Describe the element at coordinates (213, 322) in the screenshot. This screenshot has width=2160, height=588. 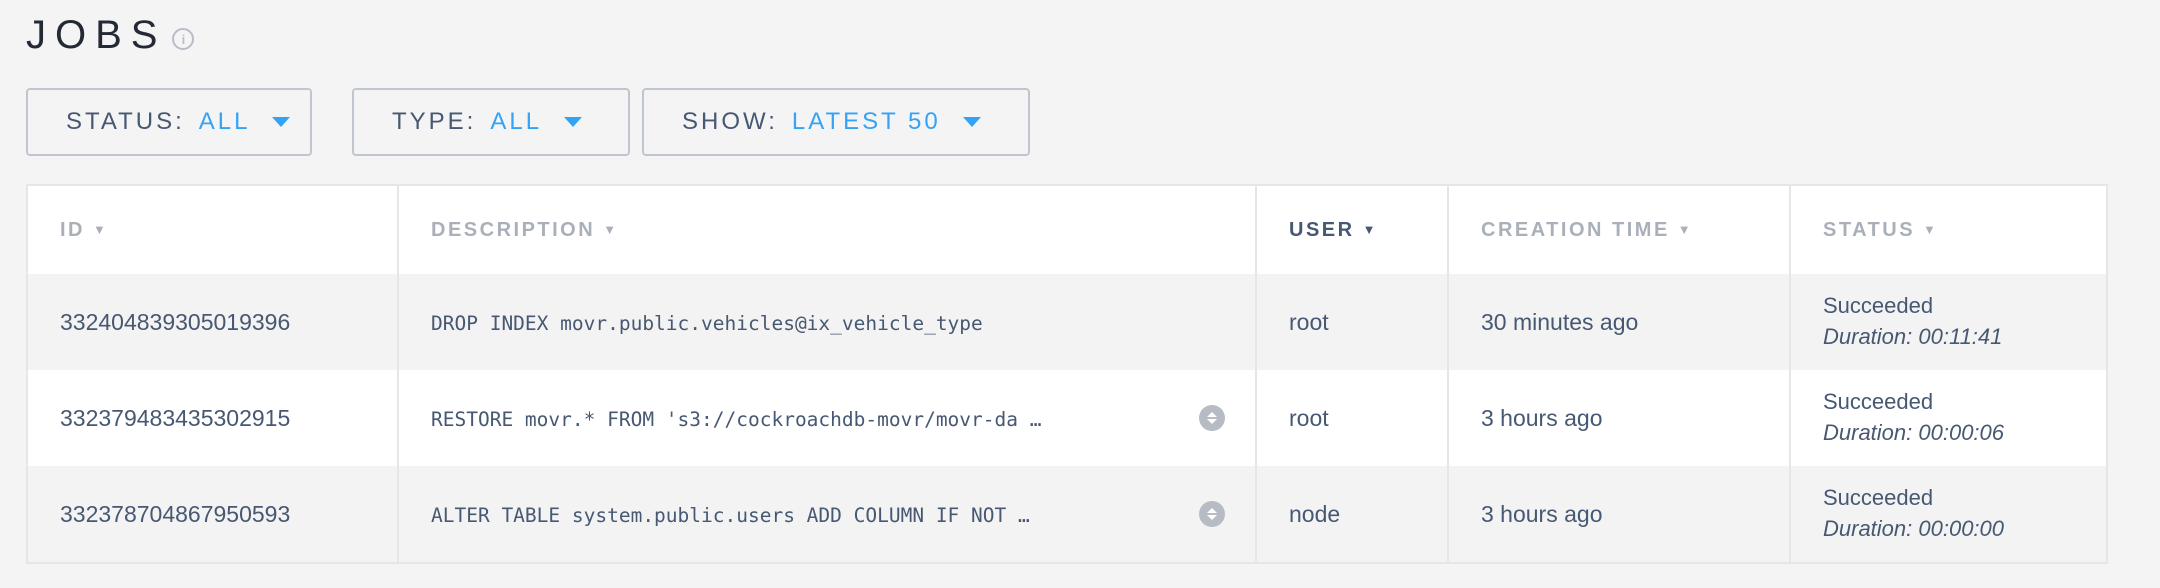
I see `job-id: 332404839305019396` at that location.